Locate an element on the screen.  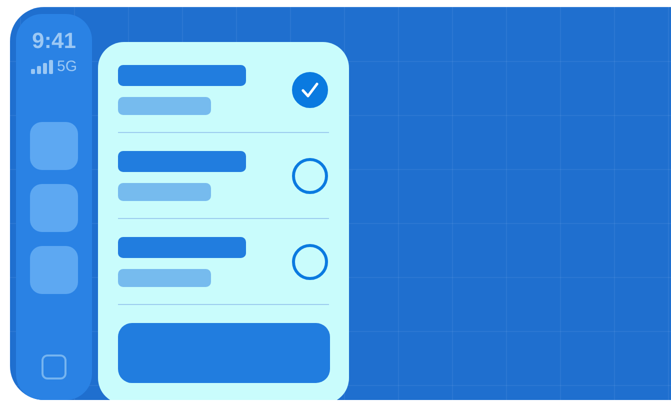
signal-icon is located at coordinates (42, 67).